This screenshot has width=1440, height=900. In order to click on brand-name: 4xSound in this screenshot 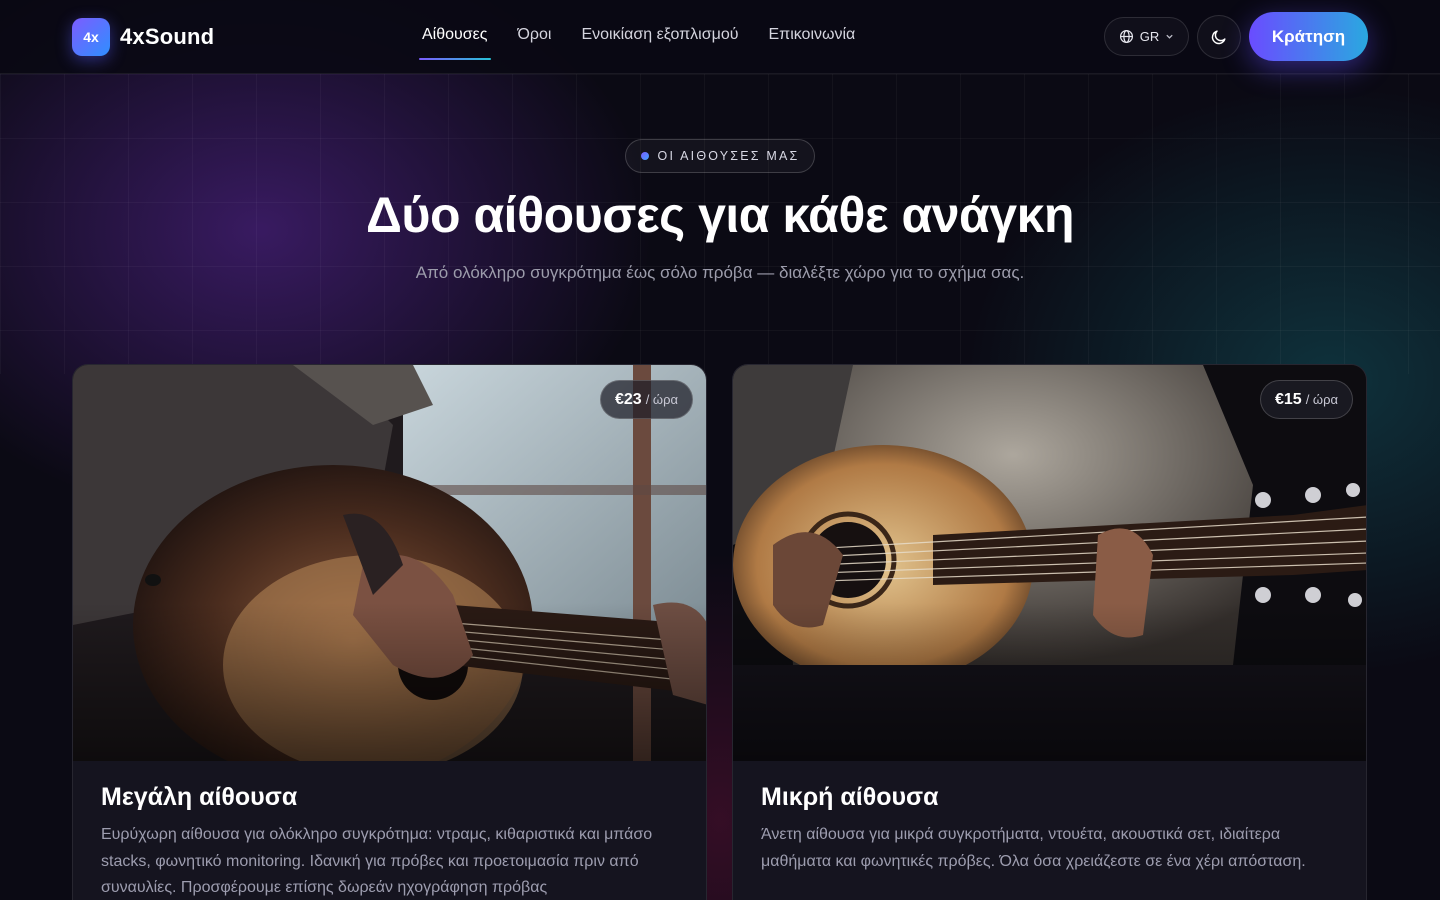, I will do `click(167, 37)`.